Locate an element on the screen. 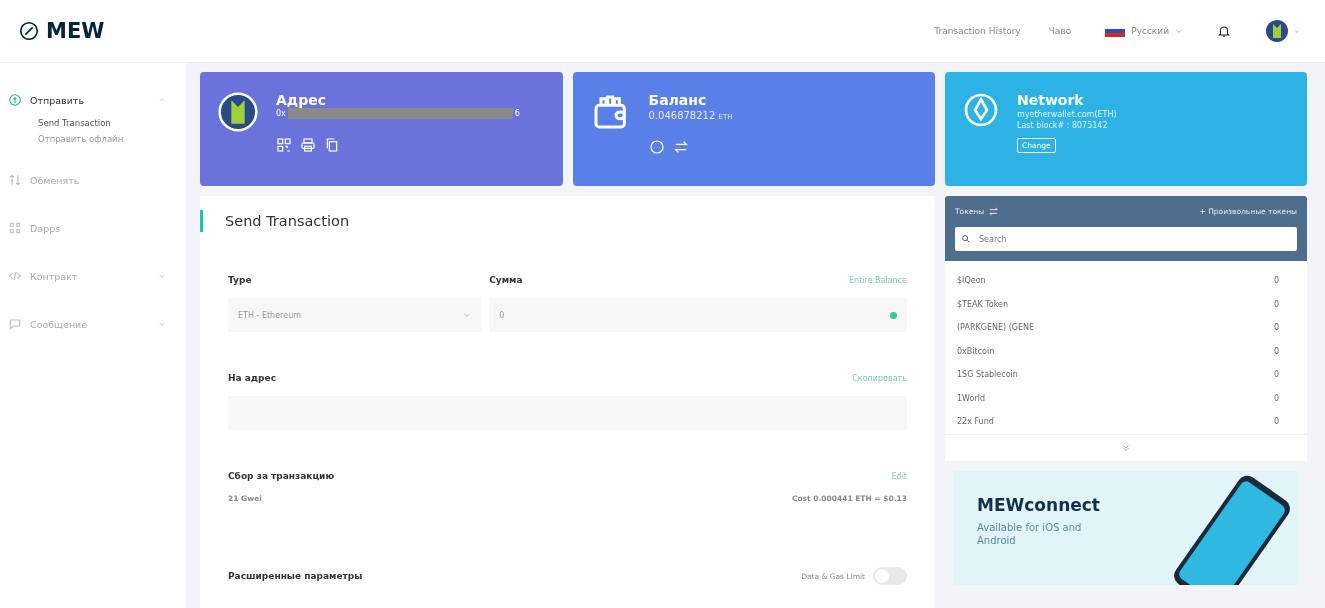 This screenshot has height=608, width=1325. entire-balance-link: Entire Balance is located at coordinates (878, 280).